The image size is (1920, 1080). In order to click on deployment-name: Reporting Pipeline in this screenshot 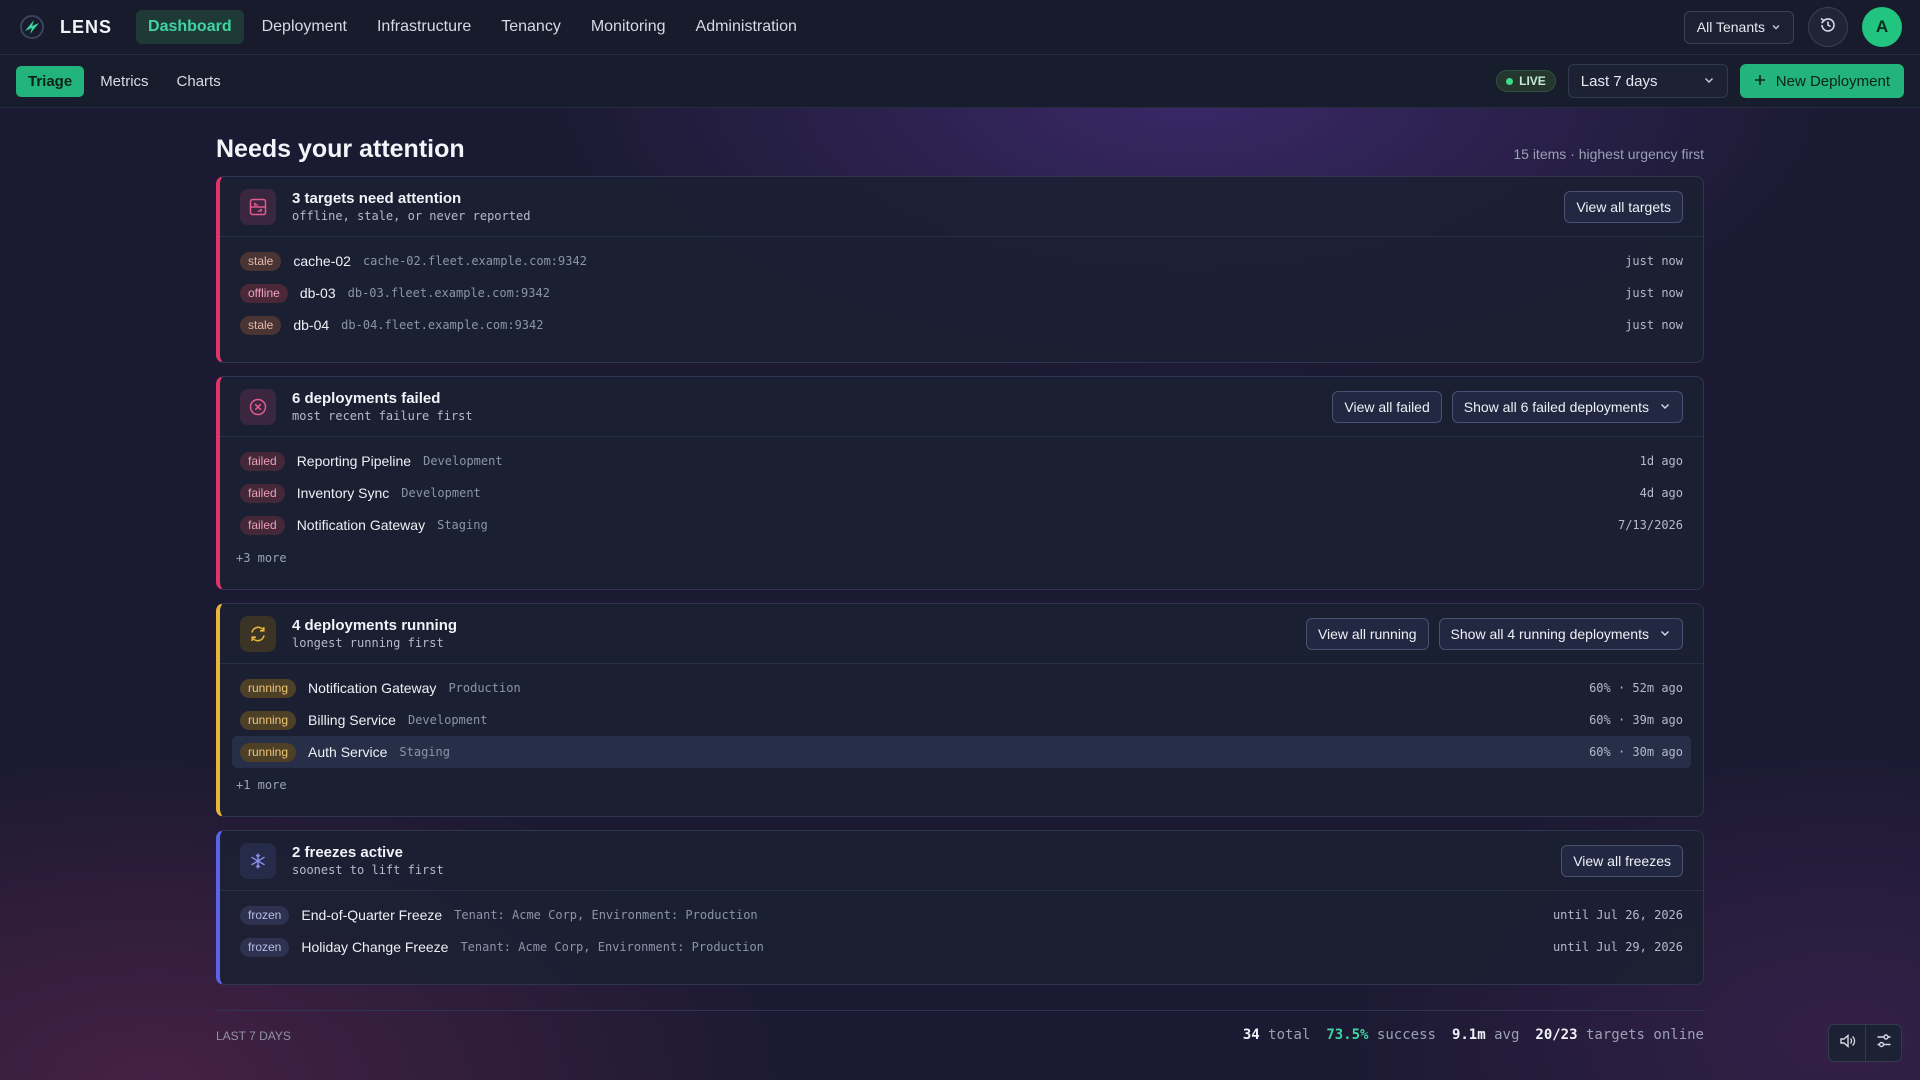, I will do `click(354, 461)`.